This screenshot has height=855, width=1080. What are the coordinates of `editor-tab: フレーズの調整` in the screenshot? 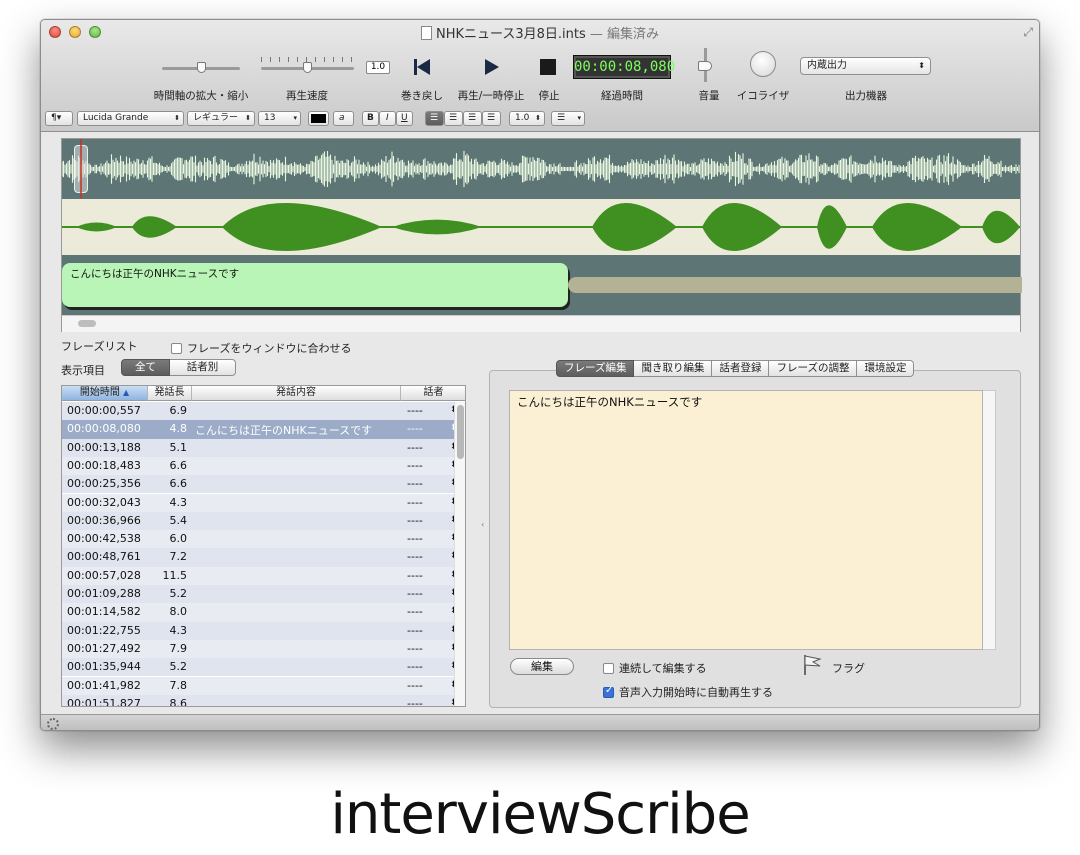 It's located at (813, 368).